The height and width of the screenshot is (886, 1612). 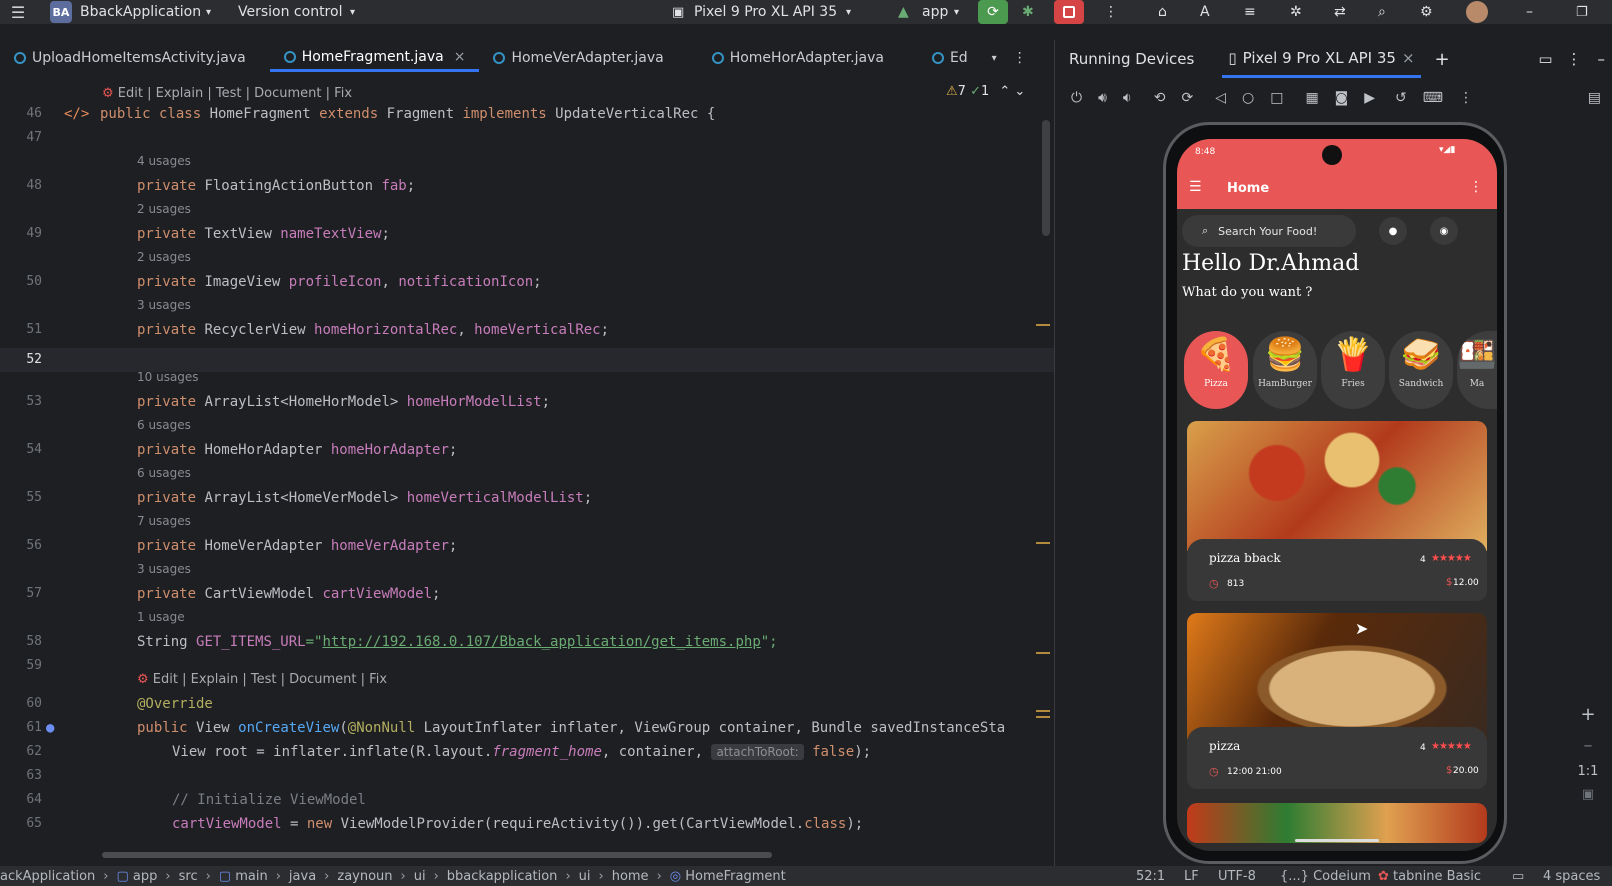 I want to click on vcs-menu: Version control, so click(x=290, y=12).